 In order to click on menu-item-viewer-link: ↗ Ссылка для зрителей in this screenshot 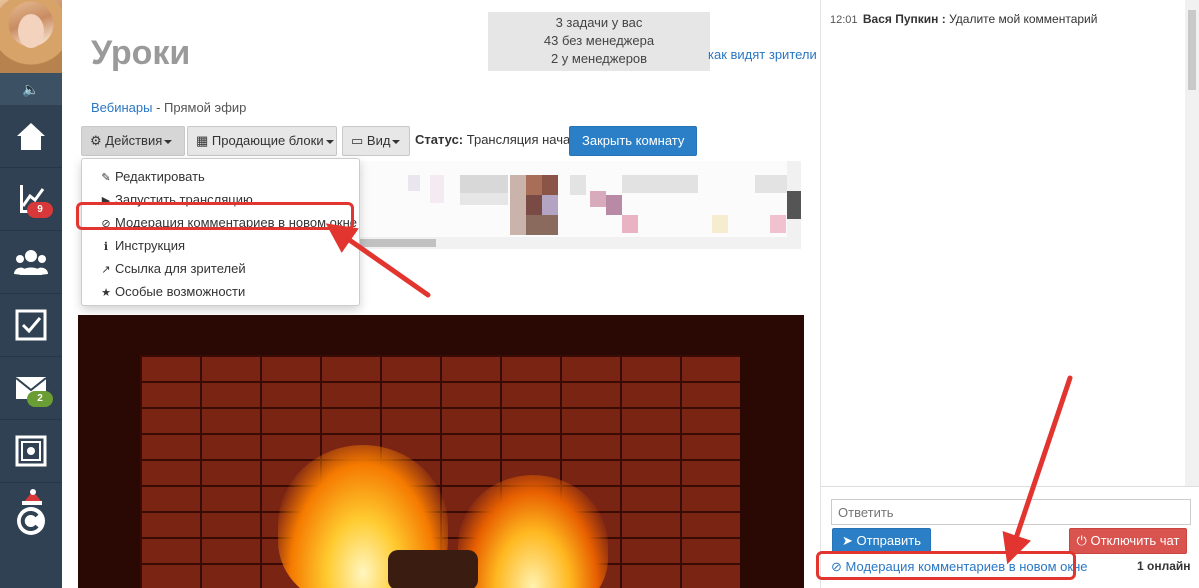, I will do `click(220, 268)`.